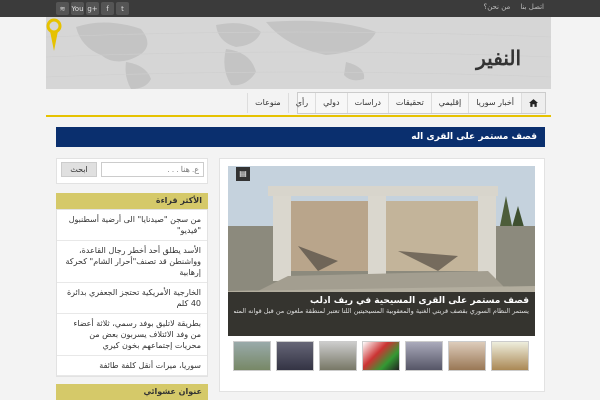 Image resolution: width=600 pixels, height=400 pixels. Describe the element at coordinates (298, 116) in the screenshot. I see `nav-divider` at that location.